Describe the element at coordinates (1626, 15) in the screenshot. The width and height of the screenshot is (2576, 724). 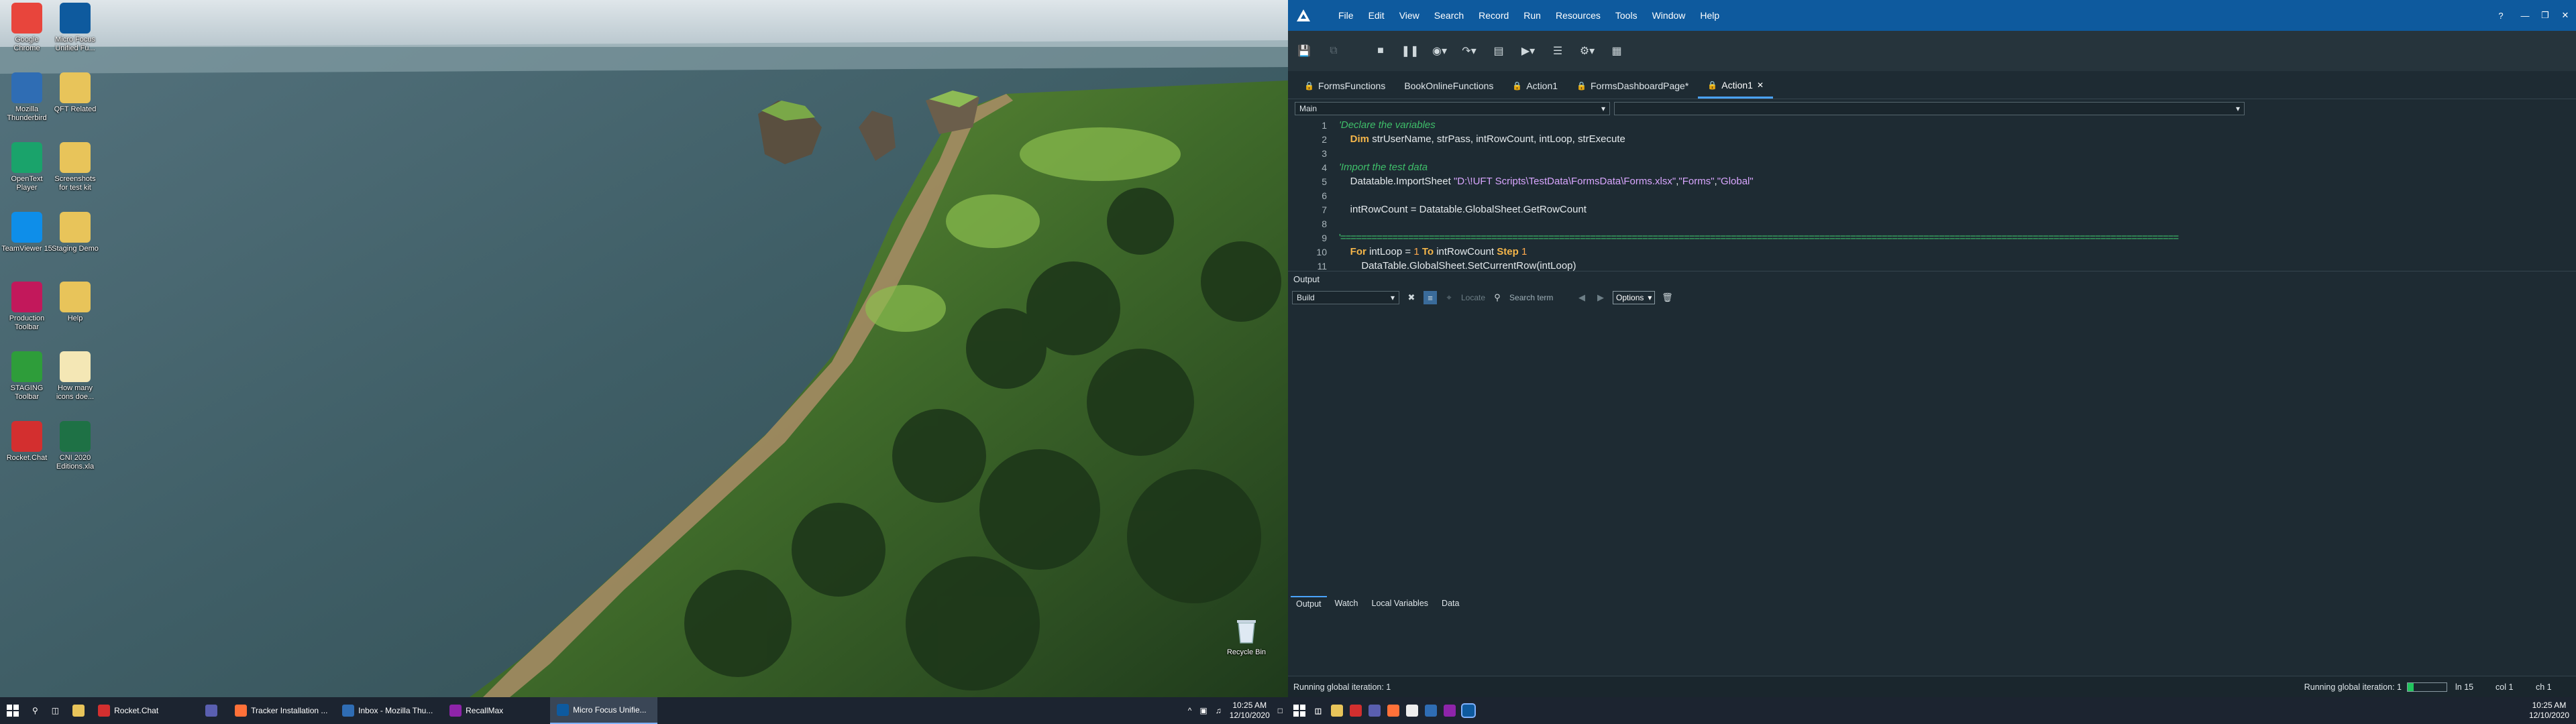
I see `menu-tools: Tools` at that location.